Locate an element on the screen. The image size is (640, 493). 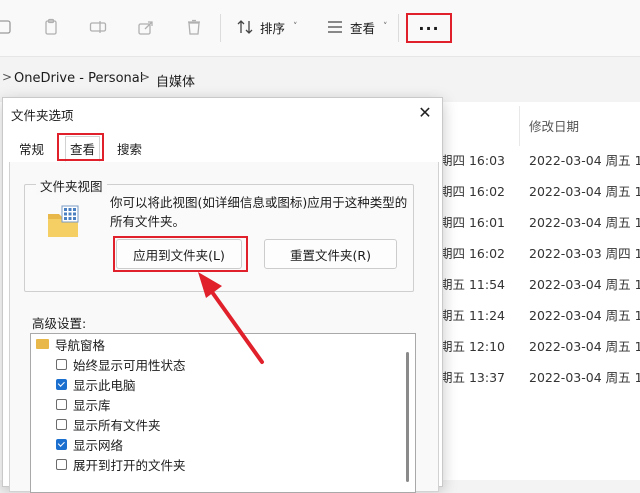
view-label: 查看 is located at coordinates (363, 28).